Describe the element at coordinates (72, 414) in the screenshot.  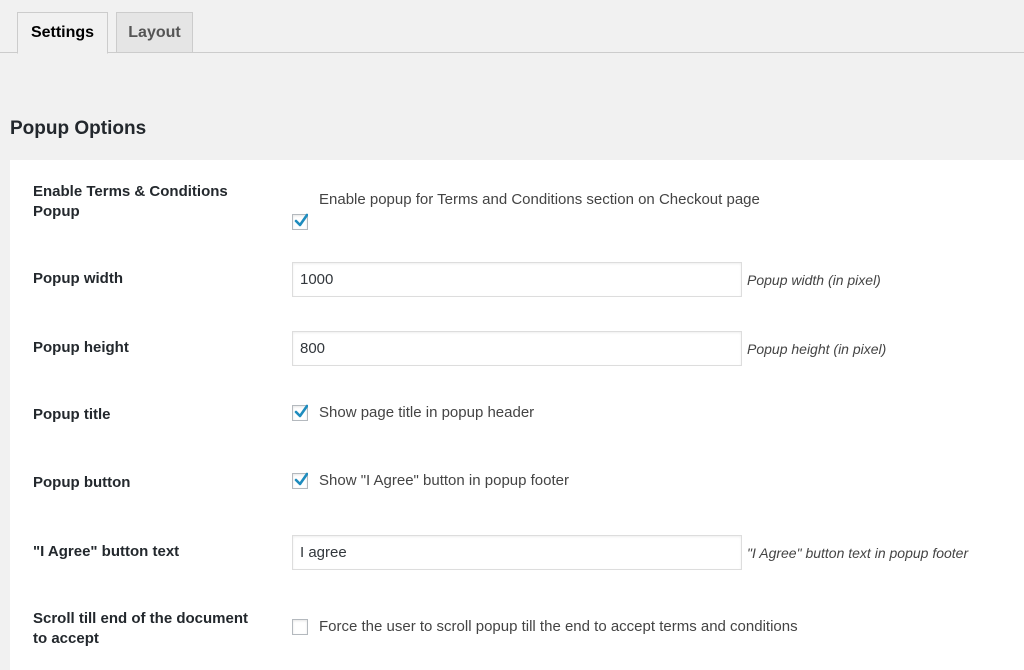
I see `popup-title-label: Popup title` at that location.